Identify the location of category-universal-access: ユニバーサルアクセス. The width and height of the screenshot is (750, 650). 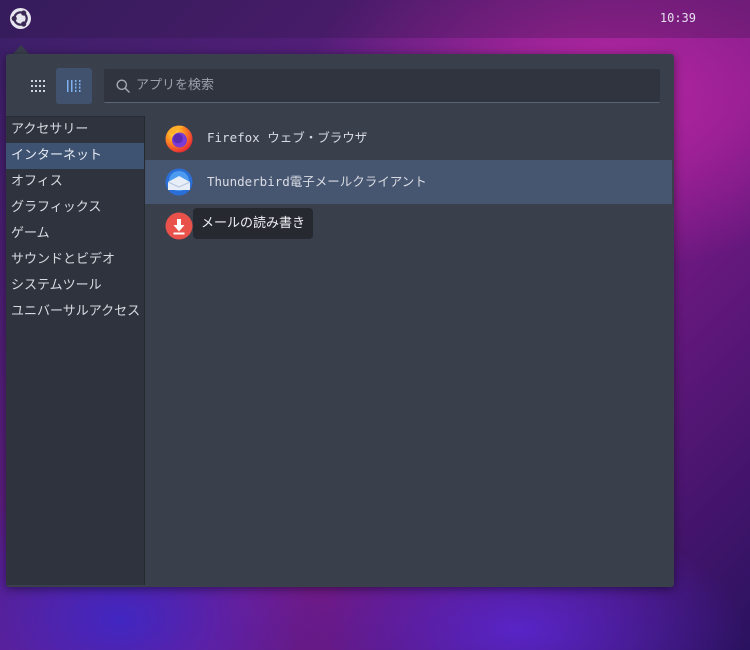
(75, 312).